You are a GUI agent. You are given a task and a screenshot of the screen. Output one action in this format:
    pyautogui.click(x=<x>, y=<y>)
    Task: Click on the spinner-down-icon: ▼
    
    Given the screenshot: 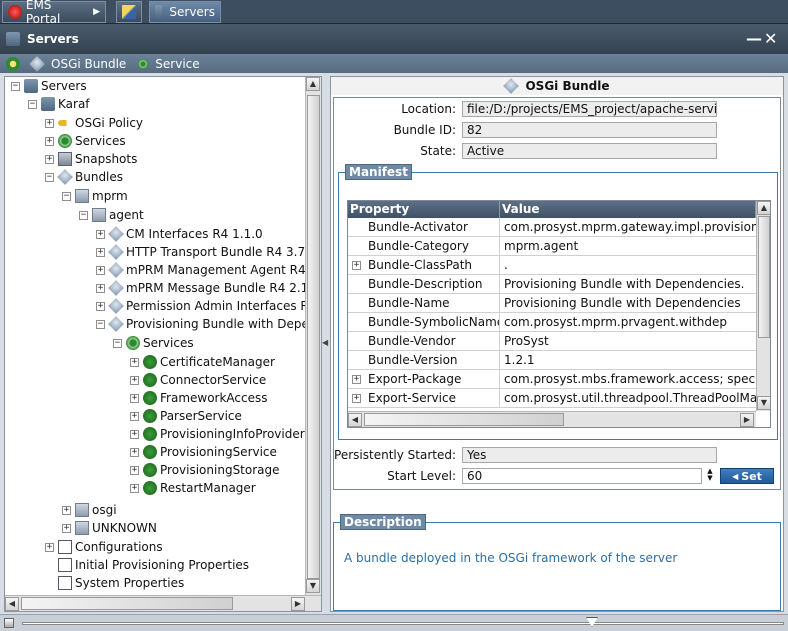 What is the action you would take?
    pyautogui.click(x=710, y=478)
    